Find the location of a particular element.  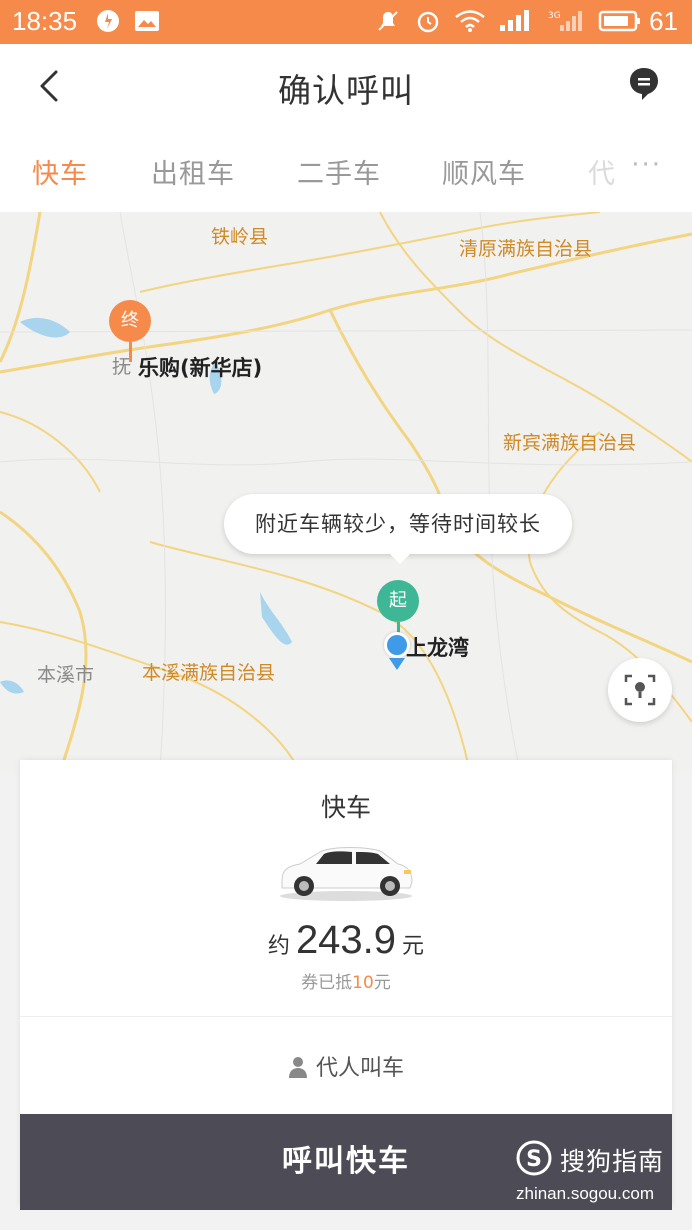

map-label-benxi-county: 本溪满族自治县 is located at coordinates (209, 673).